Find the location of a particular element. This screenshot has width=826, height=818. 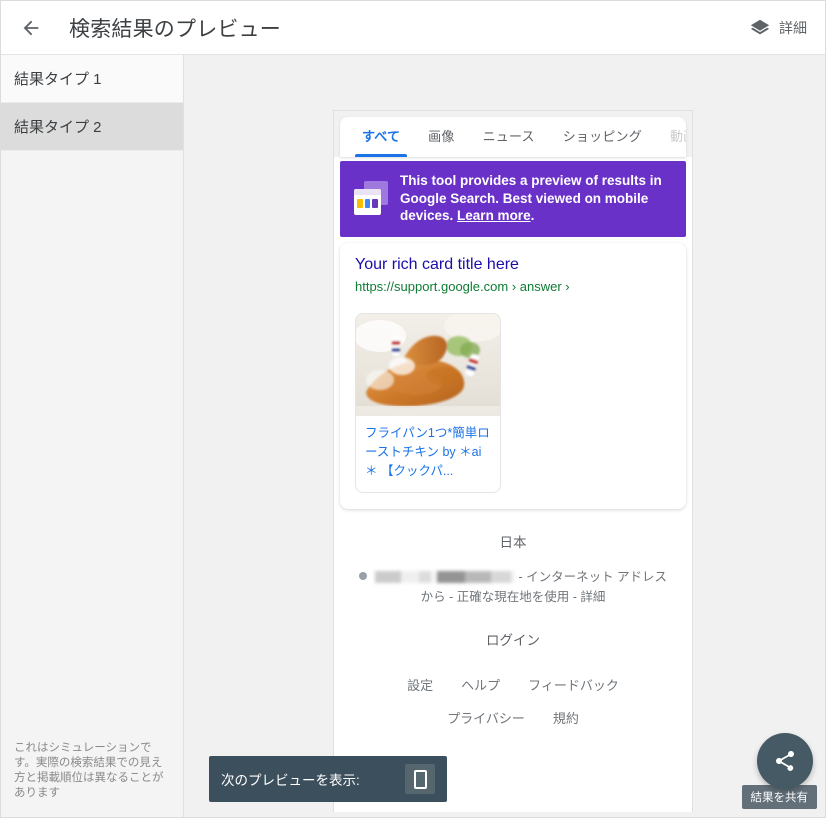

footer-link-feedback: フィードバック is located at coordinates (573, 684).